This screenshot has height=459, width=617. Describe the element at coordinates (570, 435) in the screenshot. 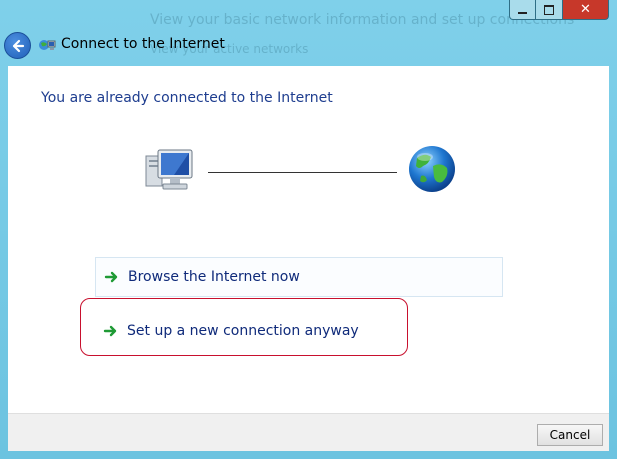

I see `cancel-button: Cancel` at that location.